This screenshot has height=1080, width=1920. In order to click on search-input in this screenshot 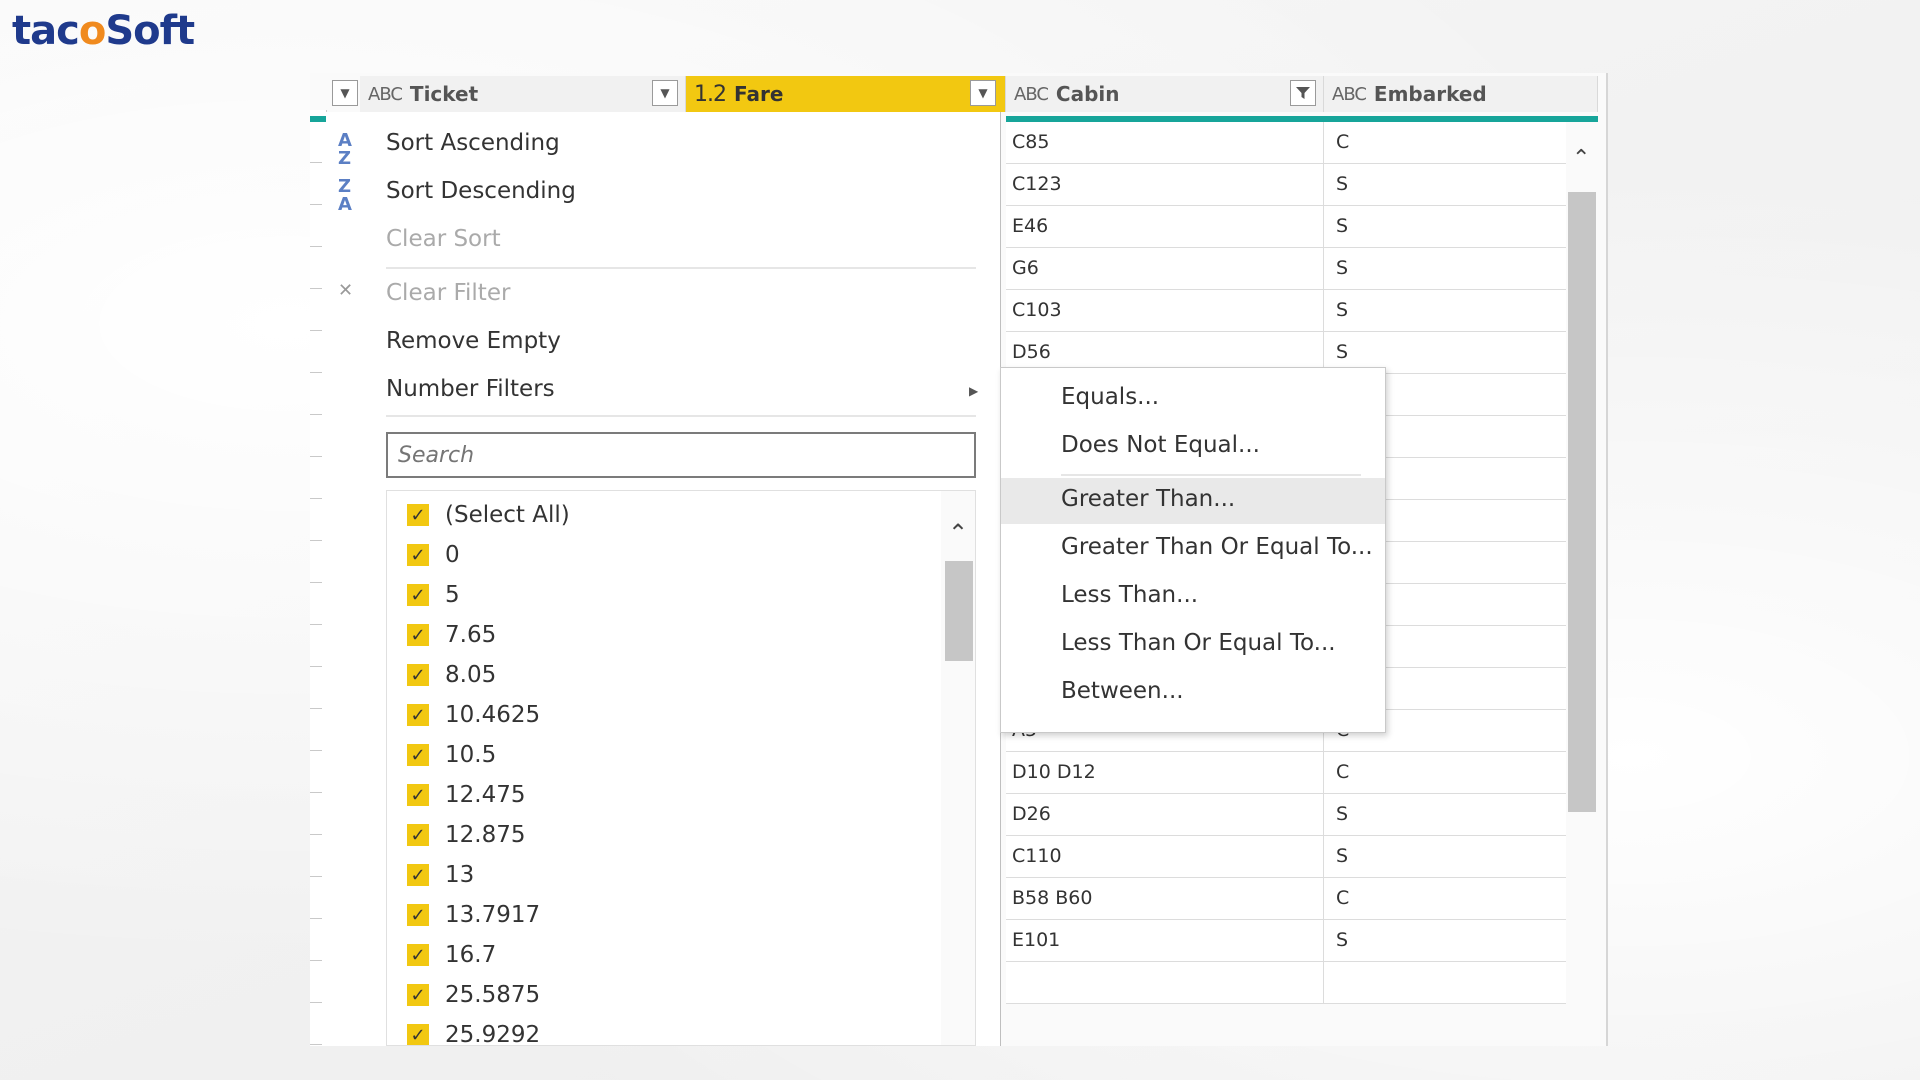, I will do `click(681, 455)`.